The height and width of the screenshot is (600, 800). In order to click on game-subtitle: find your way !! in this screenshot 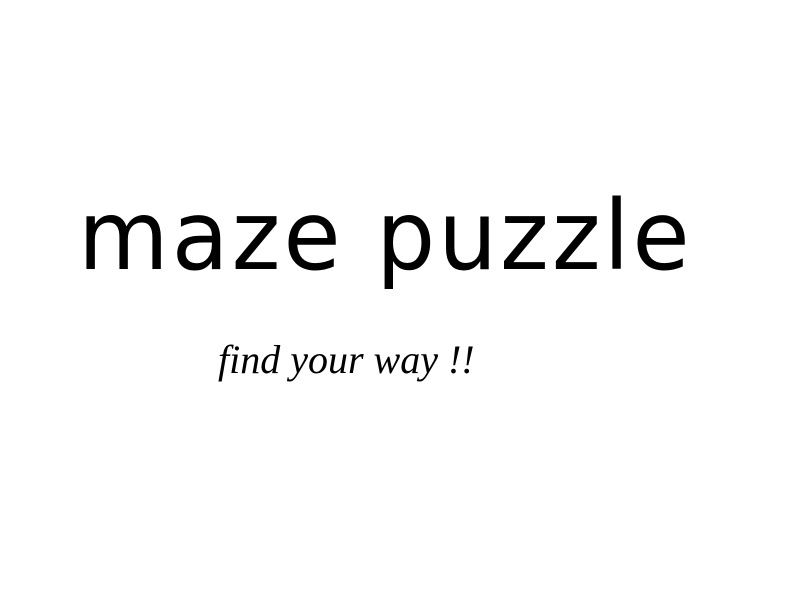, I will do `click(346, 359)`.